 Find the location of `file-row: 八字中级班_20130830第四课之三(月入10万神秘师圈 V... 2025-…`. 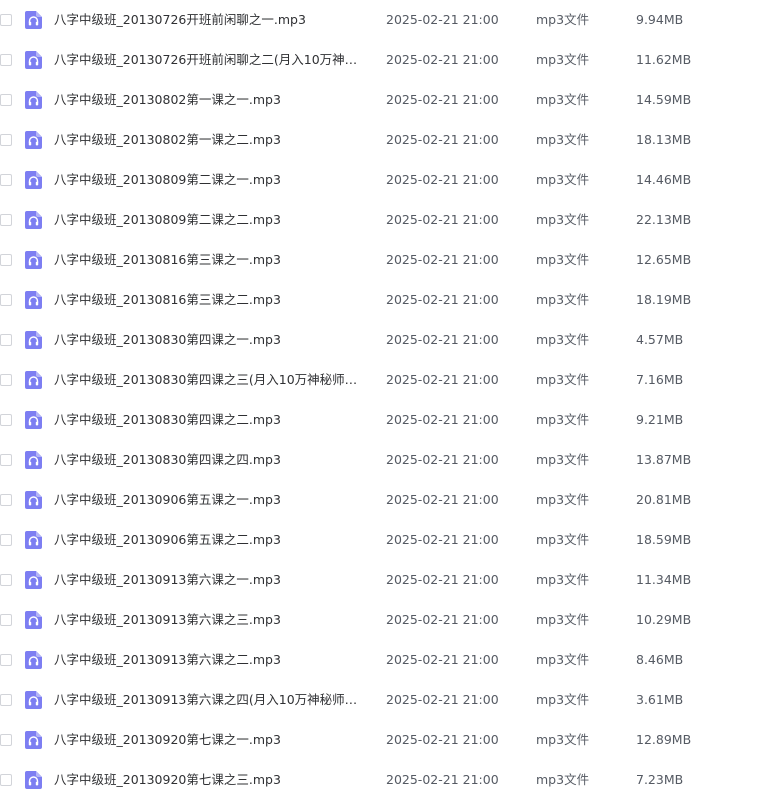

file-row: 八字中级班_20130830第四课之三(月入10万神秘师圈 V... 2025-… is located at coordinates (388, 380).